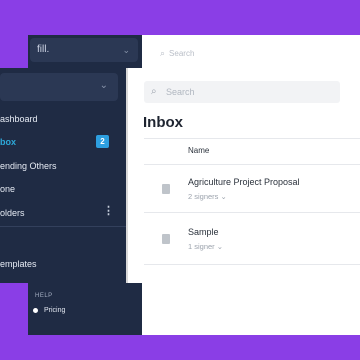 The width and height of the screenshot is (360, 360). What do you see at coordinates (63, 226) in the screenshot?
I see `sidebar-divider` at bounding box center [63, 226].